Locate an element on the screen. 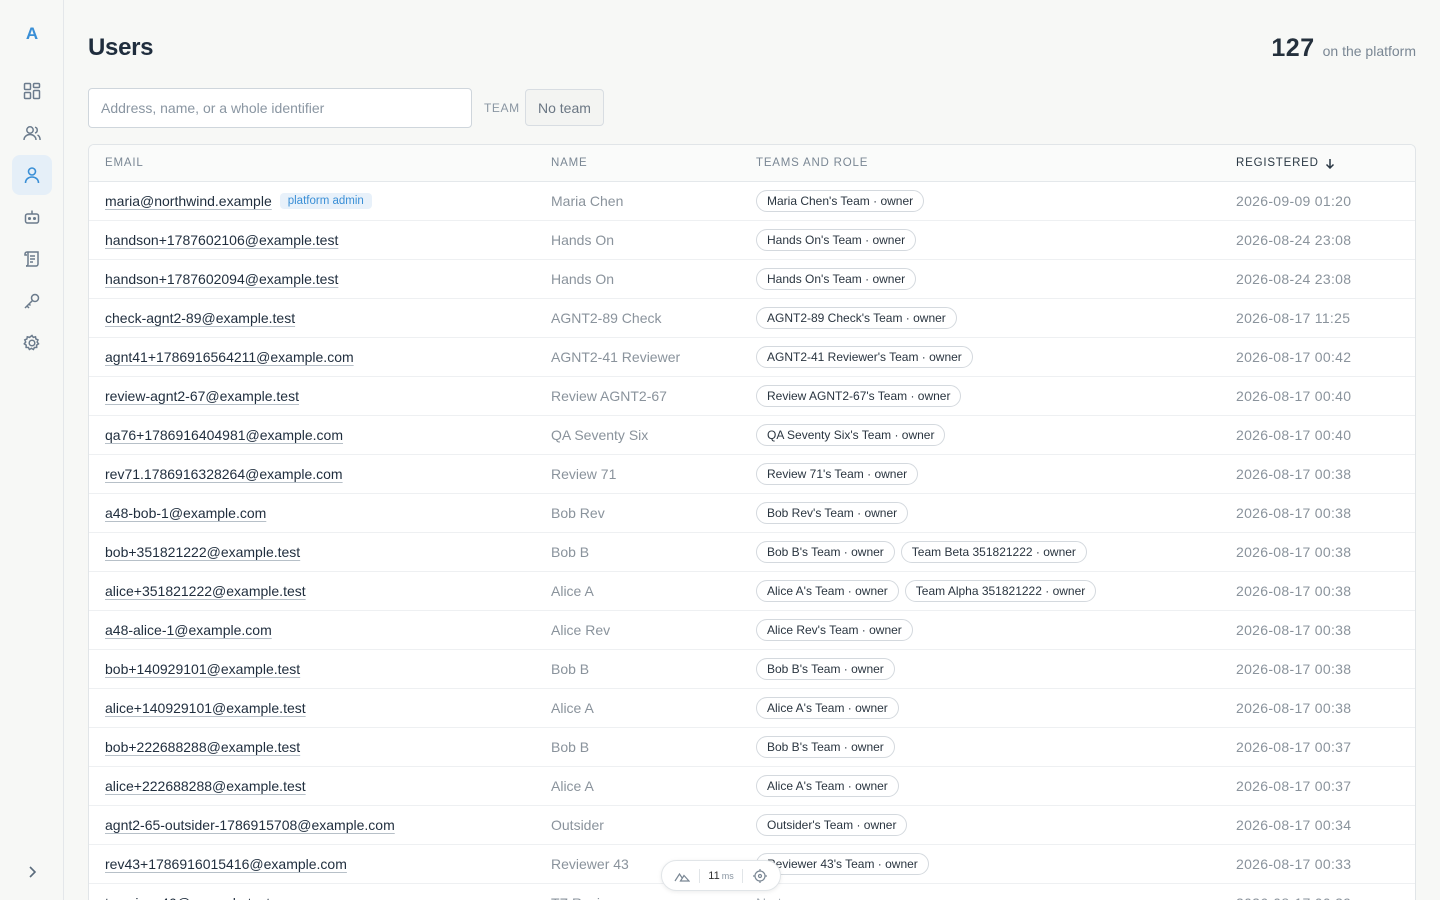  search-input is located at coordinates (280, 108).